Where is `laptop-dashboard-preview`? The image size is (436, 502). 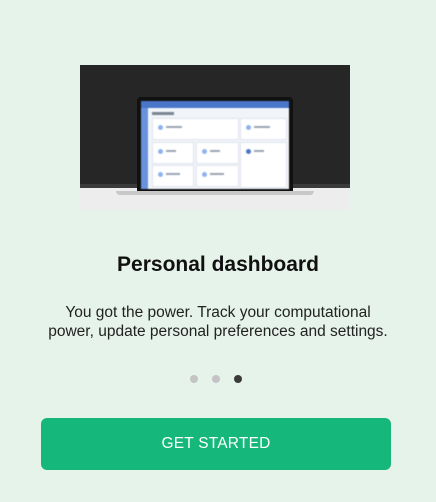
laptop-dashboard-preview is located at coordinates (215, 145).